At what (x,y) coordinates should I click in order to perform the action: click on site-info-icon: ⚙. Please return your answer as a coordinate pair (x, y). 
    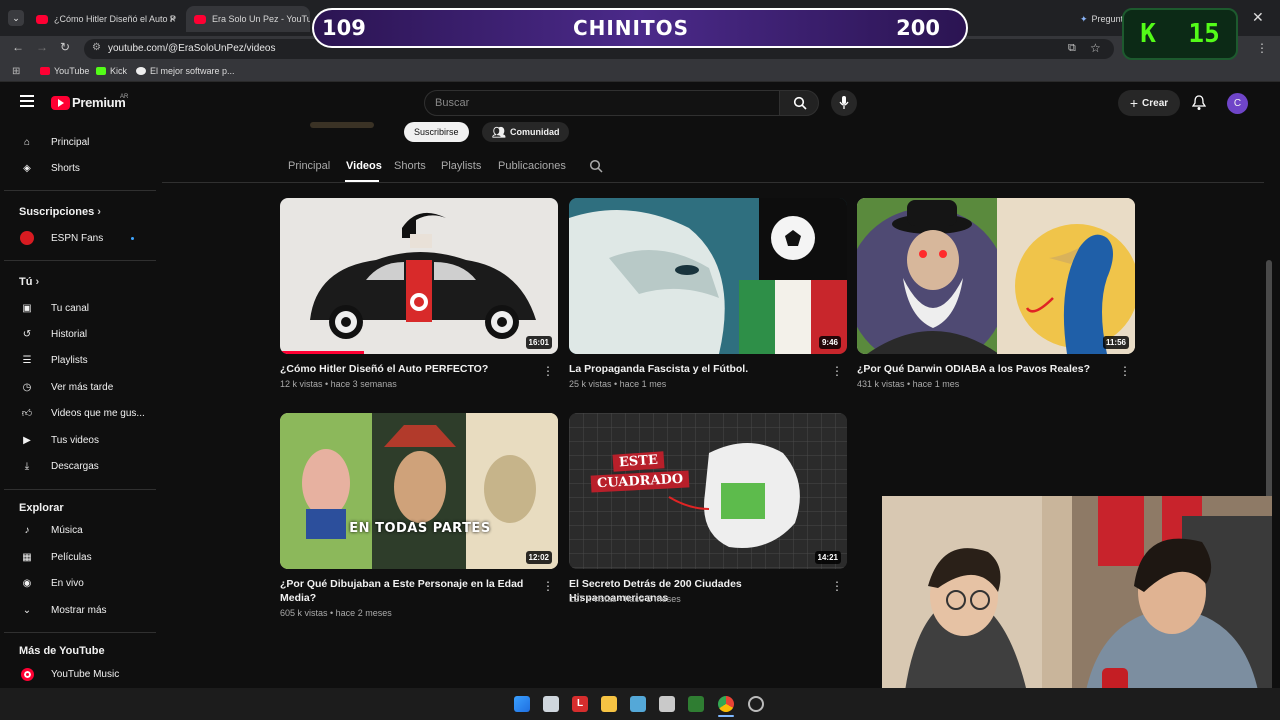
    Looking at the image, I should click on (96, 47).